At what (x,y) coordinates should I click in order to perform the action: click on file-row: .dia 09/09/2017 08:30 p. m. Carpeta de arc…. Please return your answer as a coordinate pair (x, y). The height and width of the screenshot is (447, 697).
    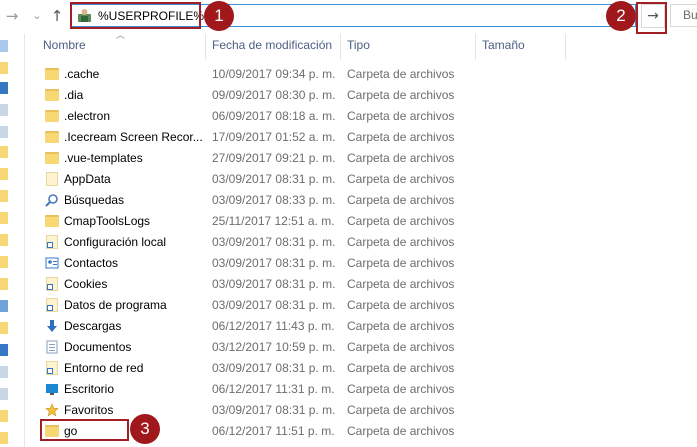
    Looking at the image, I should click on (368, 95).